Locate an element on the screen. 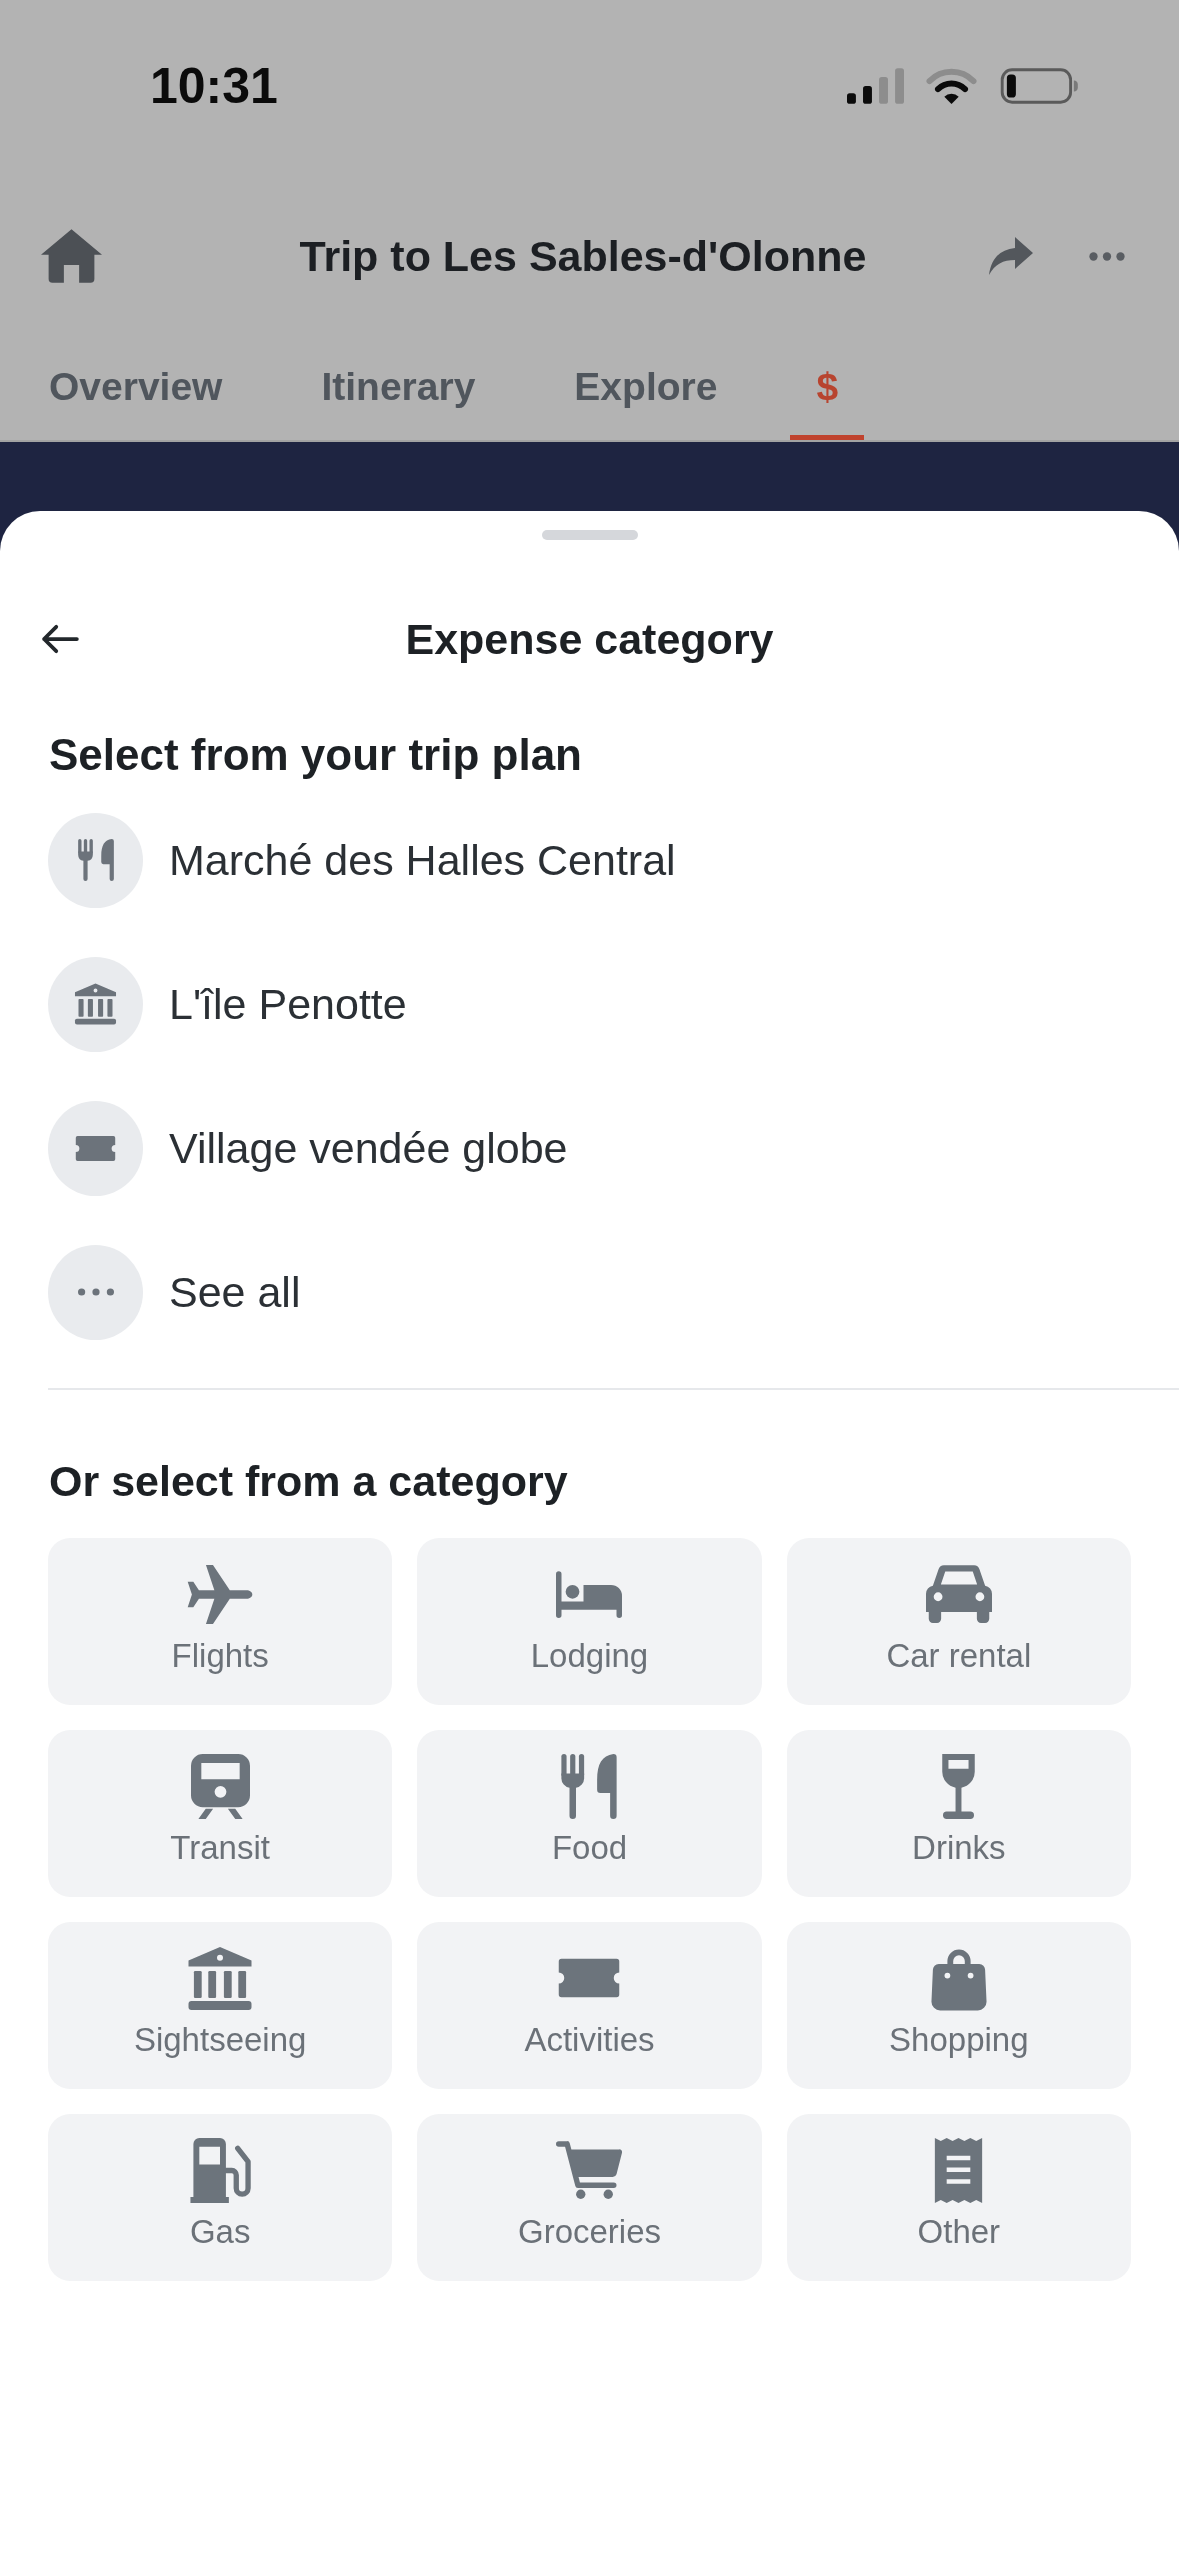 The width and height of the screenshot is (1179, 2556). category-tile: Groceries is located at coordinates (589, 2197).